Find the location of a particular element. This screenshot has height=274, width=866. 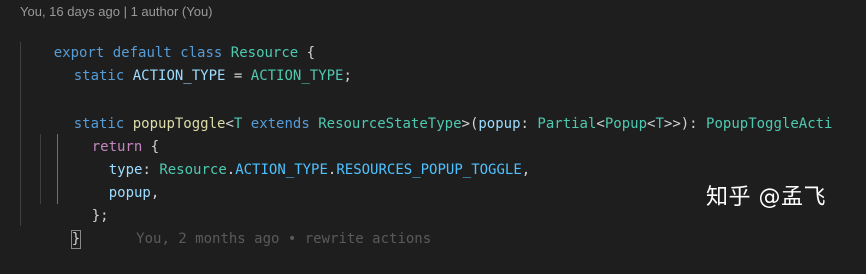

object-reference: Resource is located at coordinates (193, 170).